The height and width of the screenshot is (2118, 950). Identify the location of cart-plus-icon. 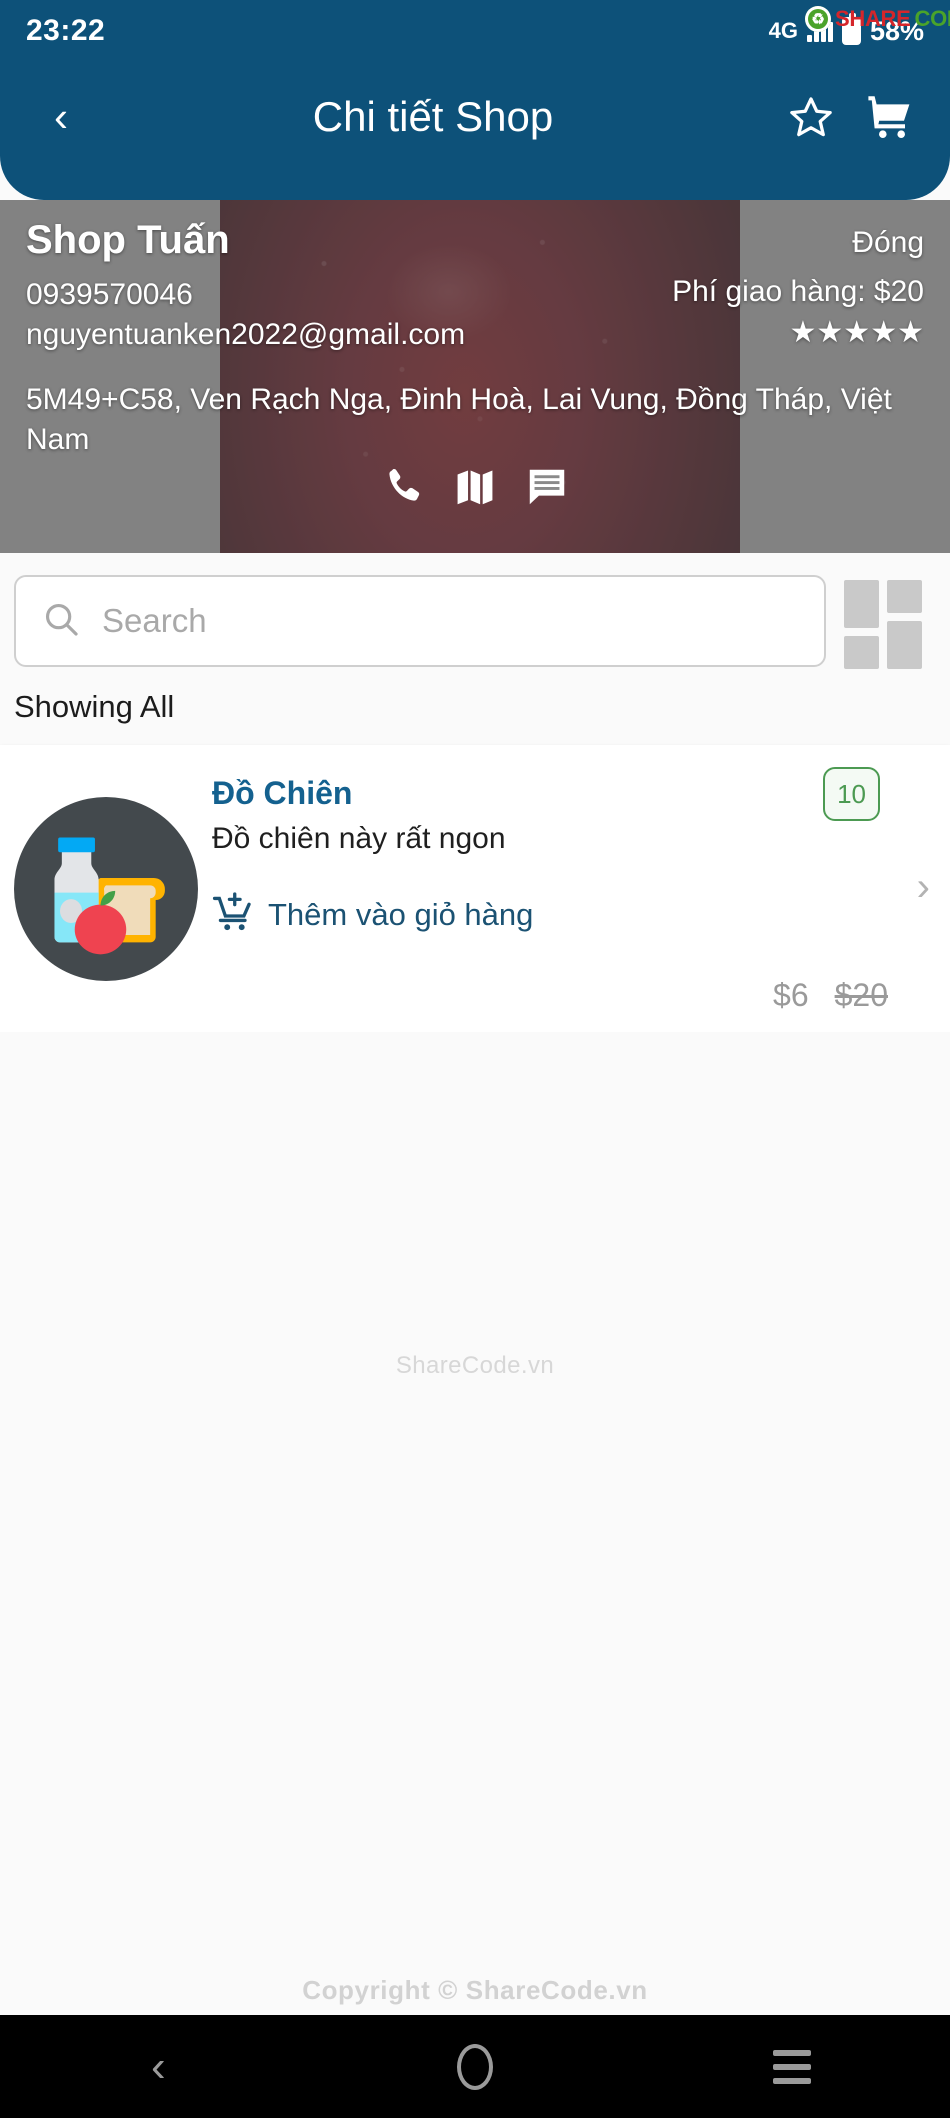
(234, 914).